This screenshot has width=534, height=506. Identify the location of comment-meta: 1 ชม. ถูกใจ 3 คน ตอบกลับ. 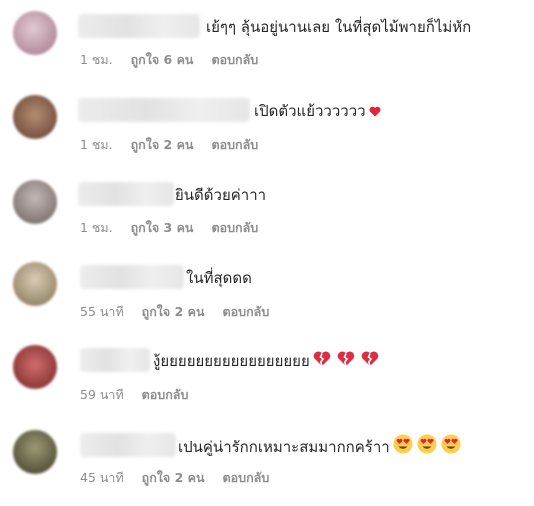
(176, 228).